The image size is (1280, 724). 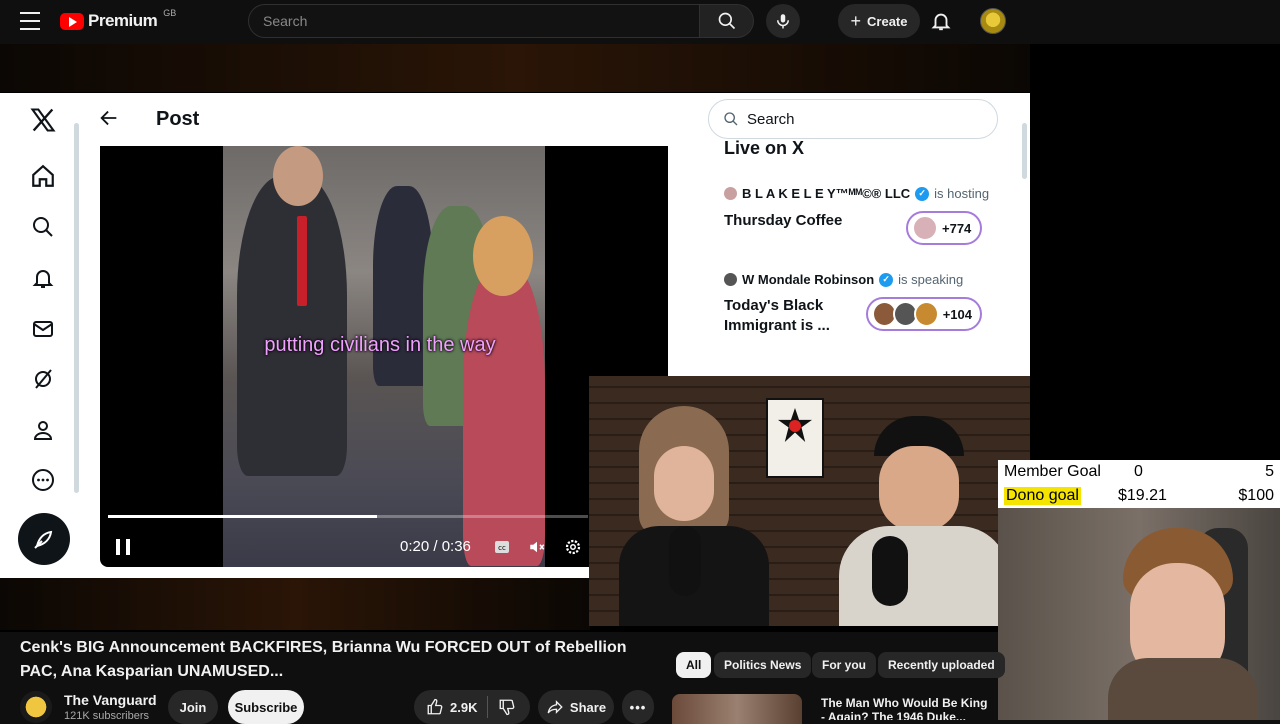 What do you see at coordinates (1155, 274) in the screenshot?
I see `stream-side-area` at bounding box center [1155, 274].